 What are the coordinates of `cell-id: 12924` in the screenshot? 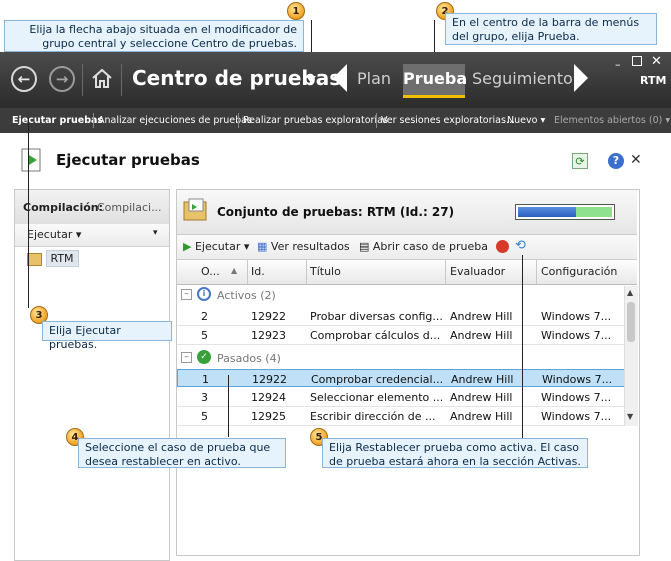 It's located at (268, 397).